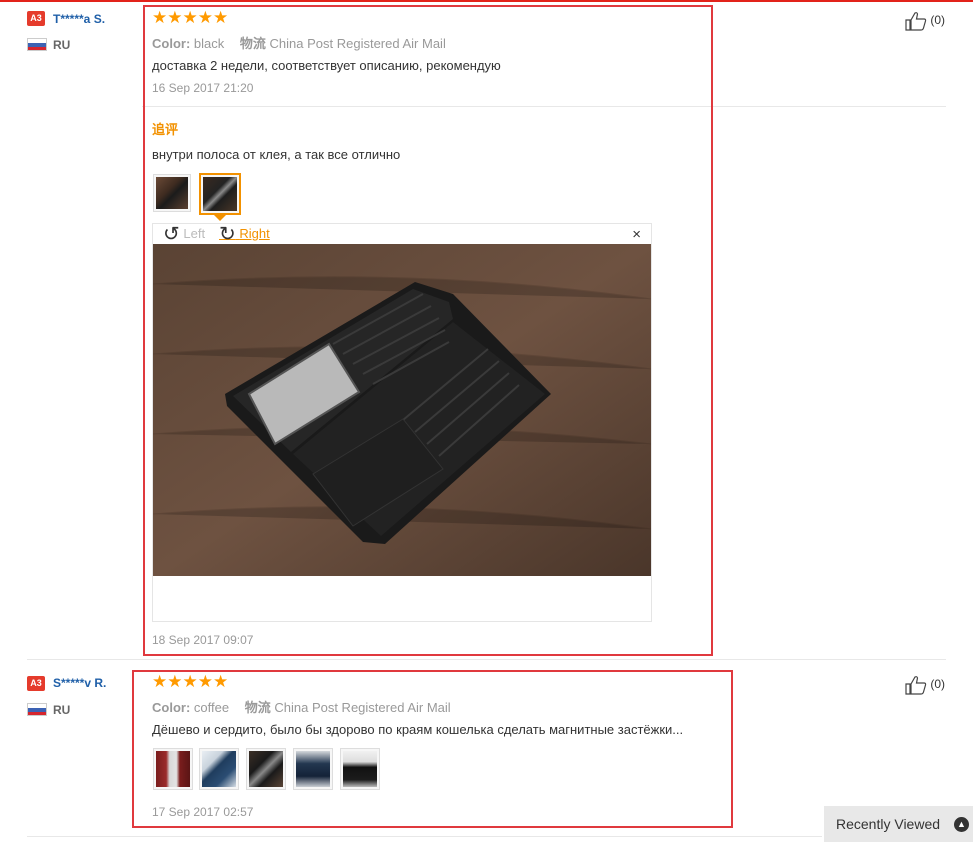 Image resolution: width=973 pixels, height=842 pixels. What do you see at coordinates (79, 19) in the screenshot?
I see `reviewer-name: T*****a S.` at bounding box center [79, 19].